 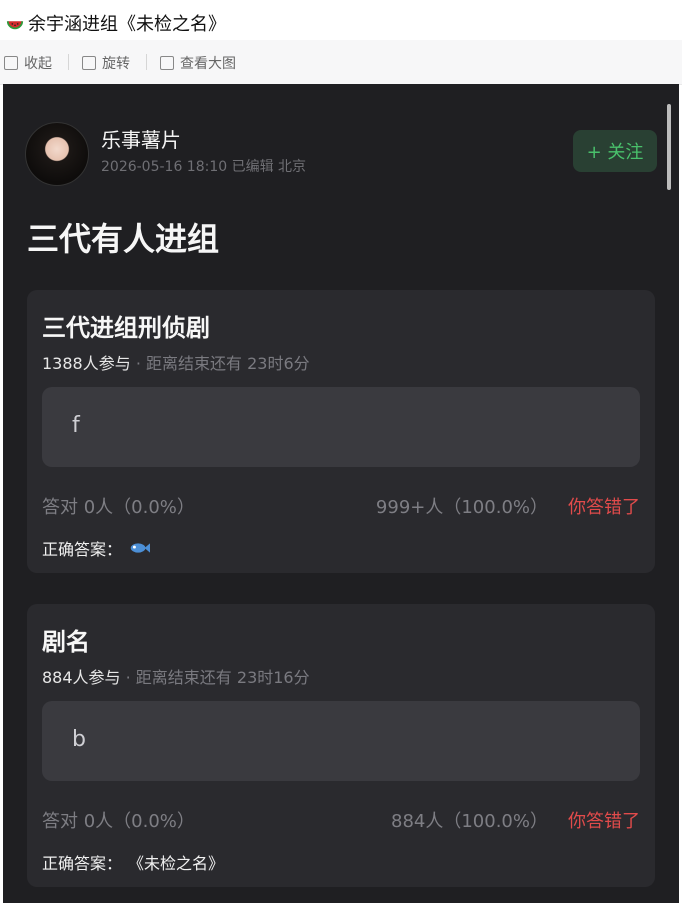 I want to click on correct-answer: 正确答案：, so click(x=96, y=548).